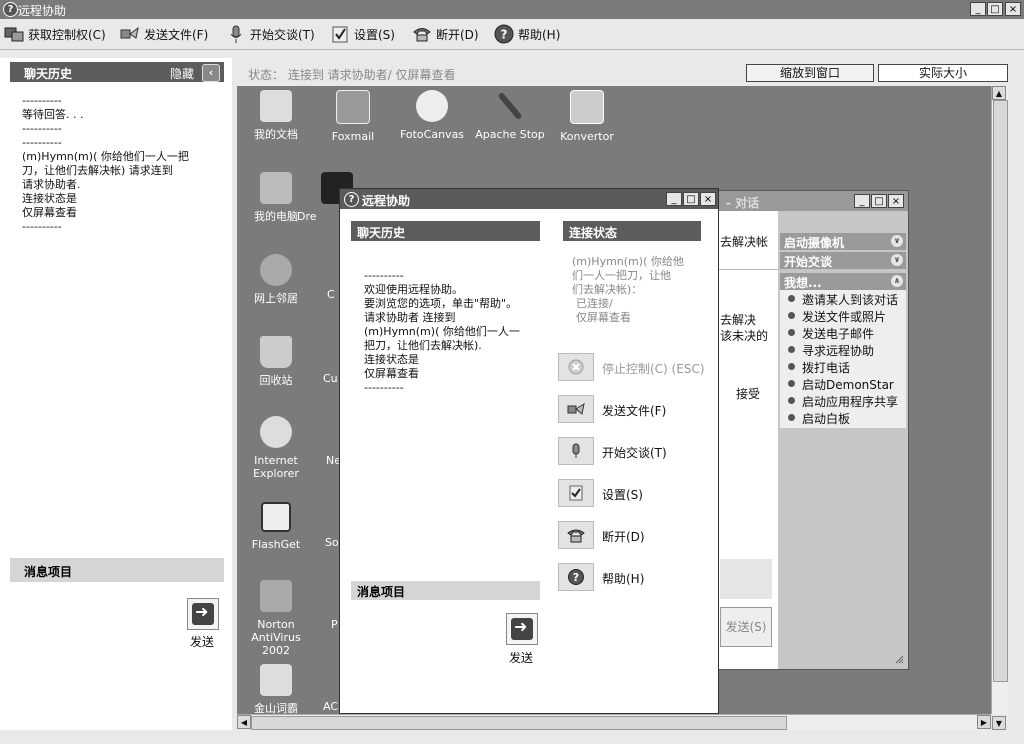 The image size is (1024, 744). I want to click on desktop-icon-my-documents: 我的文档, so click(276, 115).